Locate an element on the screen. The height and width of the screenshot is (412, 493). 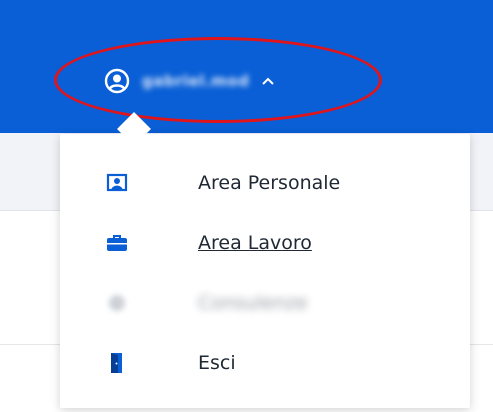
blurred-icon is located at coordinates (117, 303).